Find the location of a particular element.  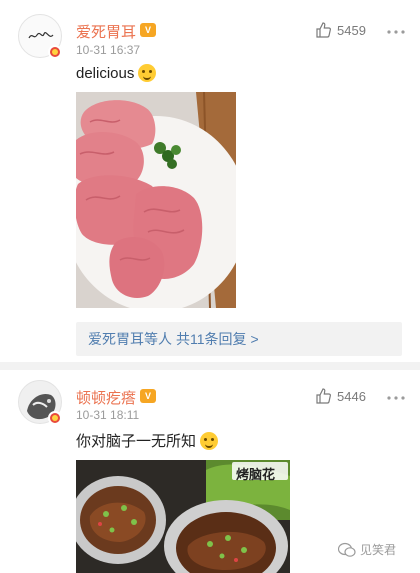

wechat-icon is located at coordinates (347, 549).